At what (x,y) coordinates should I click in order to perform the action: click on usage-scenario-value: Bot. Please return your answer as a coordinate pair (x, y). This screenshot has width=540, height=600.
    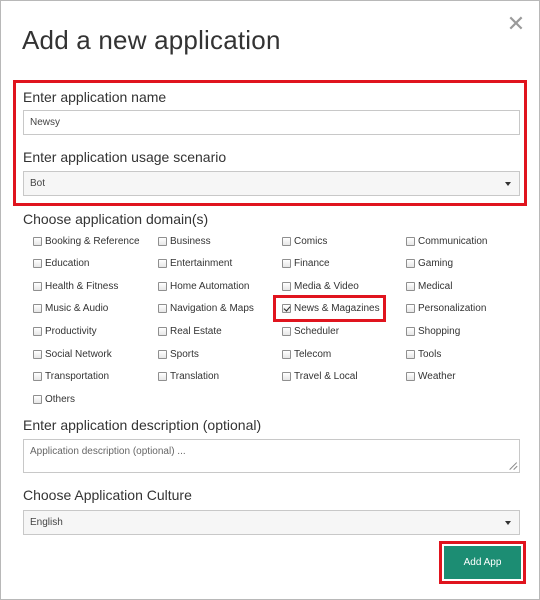
    Looking at the image, I should click on (38, 183).